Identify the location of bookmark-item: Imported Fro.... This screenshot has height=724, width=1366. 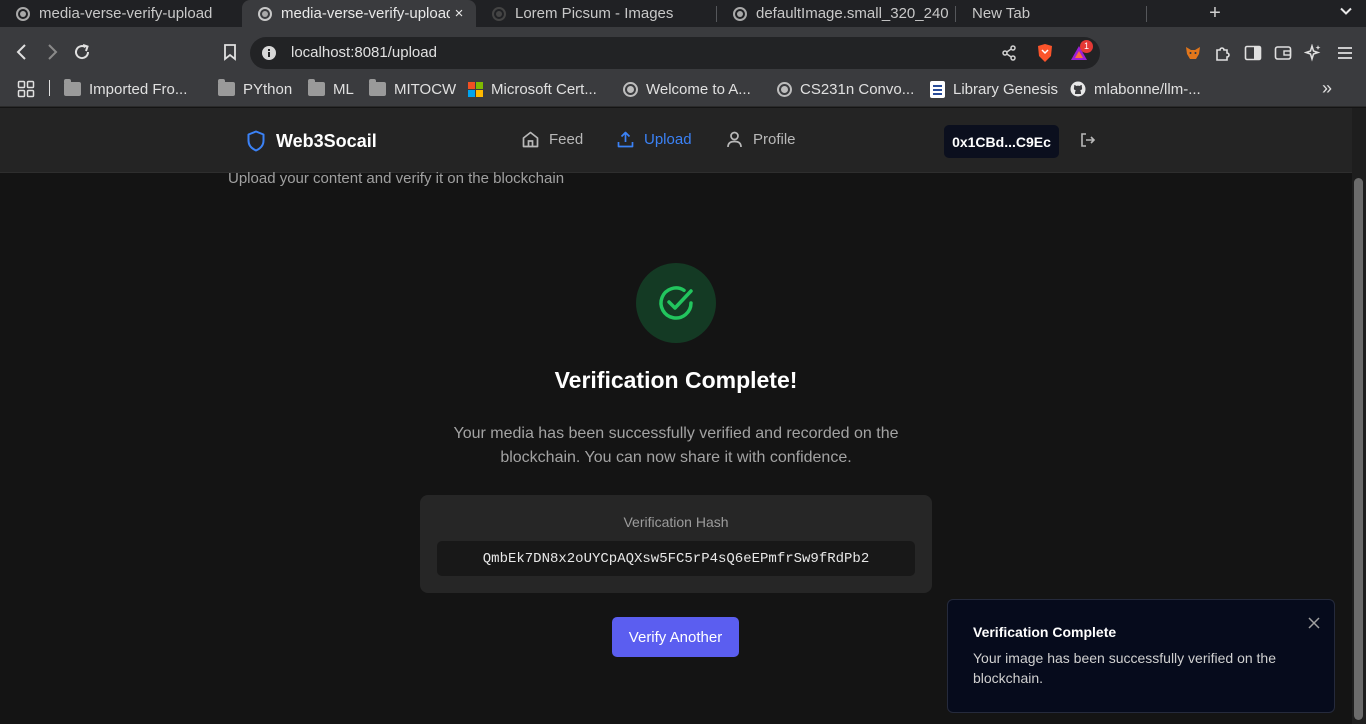
(125, 89).